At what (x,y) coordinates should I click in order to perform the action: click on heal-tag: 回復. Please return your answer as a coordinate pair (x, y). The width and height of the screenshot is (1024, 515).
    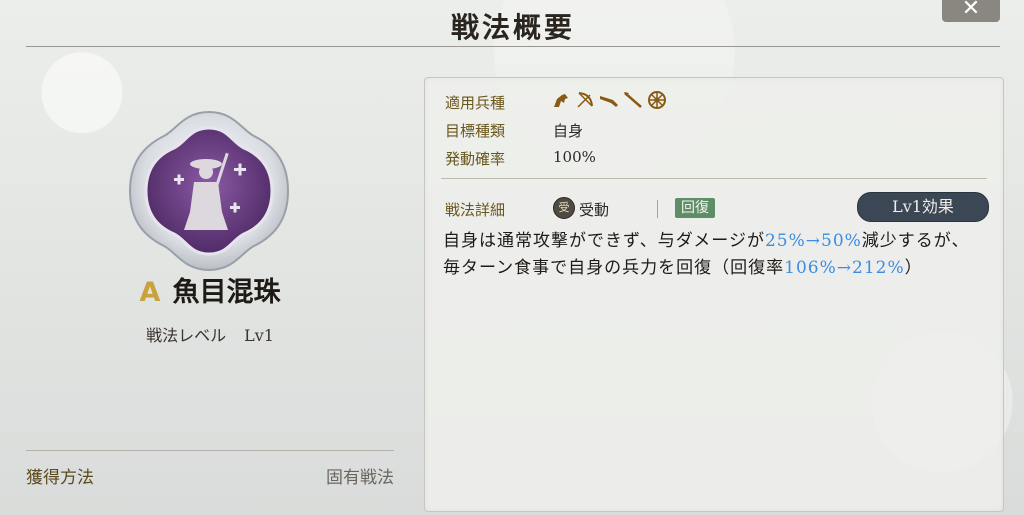
    Looking at the image, I should click on (695, 208).